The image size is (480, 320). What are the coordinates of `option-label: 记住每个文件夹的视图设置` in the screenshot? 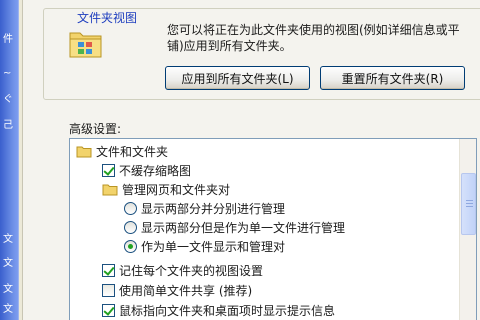 It's located at (191, 270).